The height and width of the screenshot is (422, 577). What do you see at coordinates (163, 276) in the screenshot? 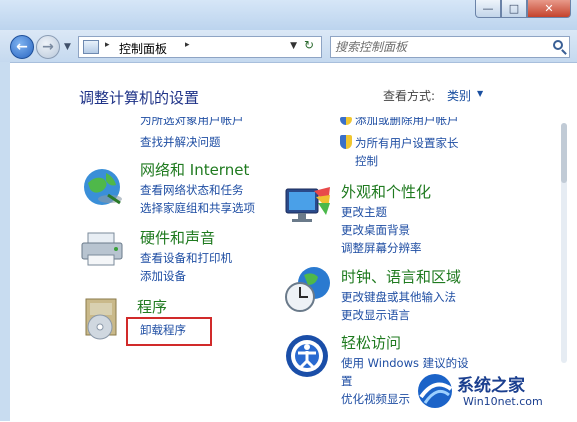
I see `link-add-device: 添加设备` at bounding box center [163, 276].